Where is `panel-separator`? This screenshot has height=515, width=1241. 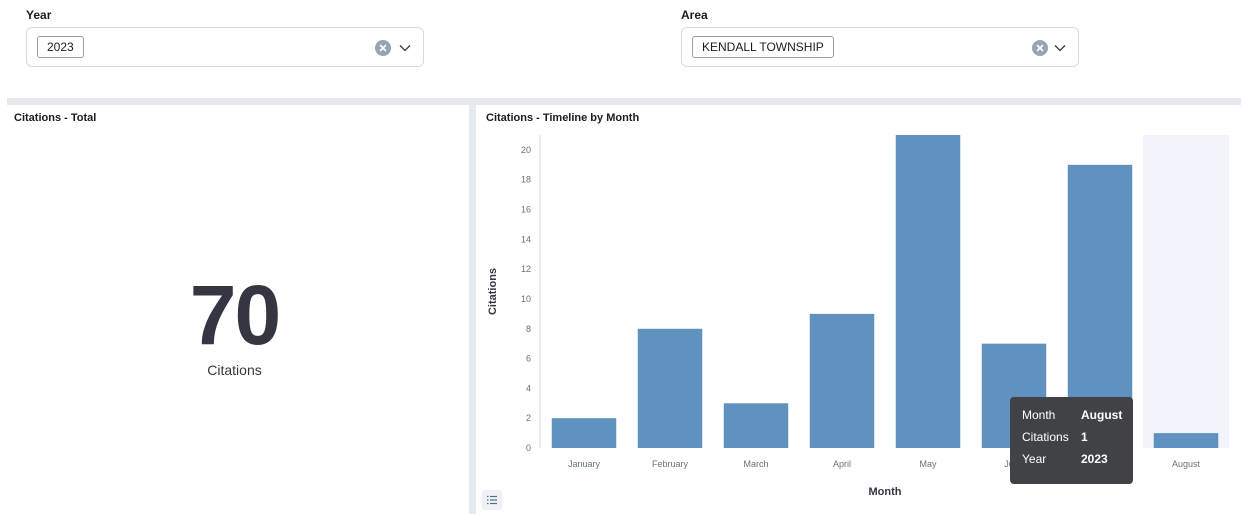
panel-separator is located at coordinates (472, 309).